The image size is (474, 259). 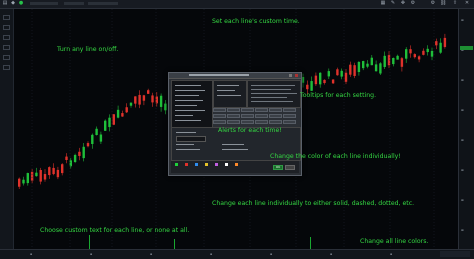 I want to click on gear-icon: ⚙, so click(x=433, y=3).